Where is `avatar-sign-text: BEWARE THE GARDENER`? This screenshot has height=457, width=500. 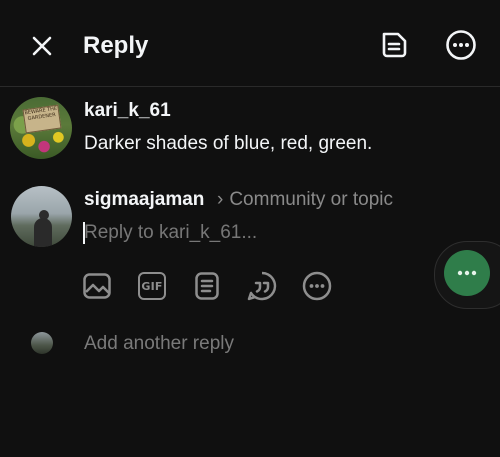
avatar-sign-text: BEWARE THE GARDENER is located at coordinates (41, 113).